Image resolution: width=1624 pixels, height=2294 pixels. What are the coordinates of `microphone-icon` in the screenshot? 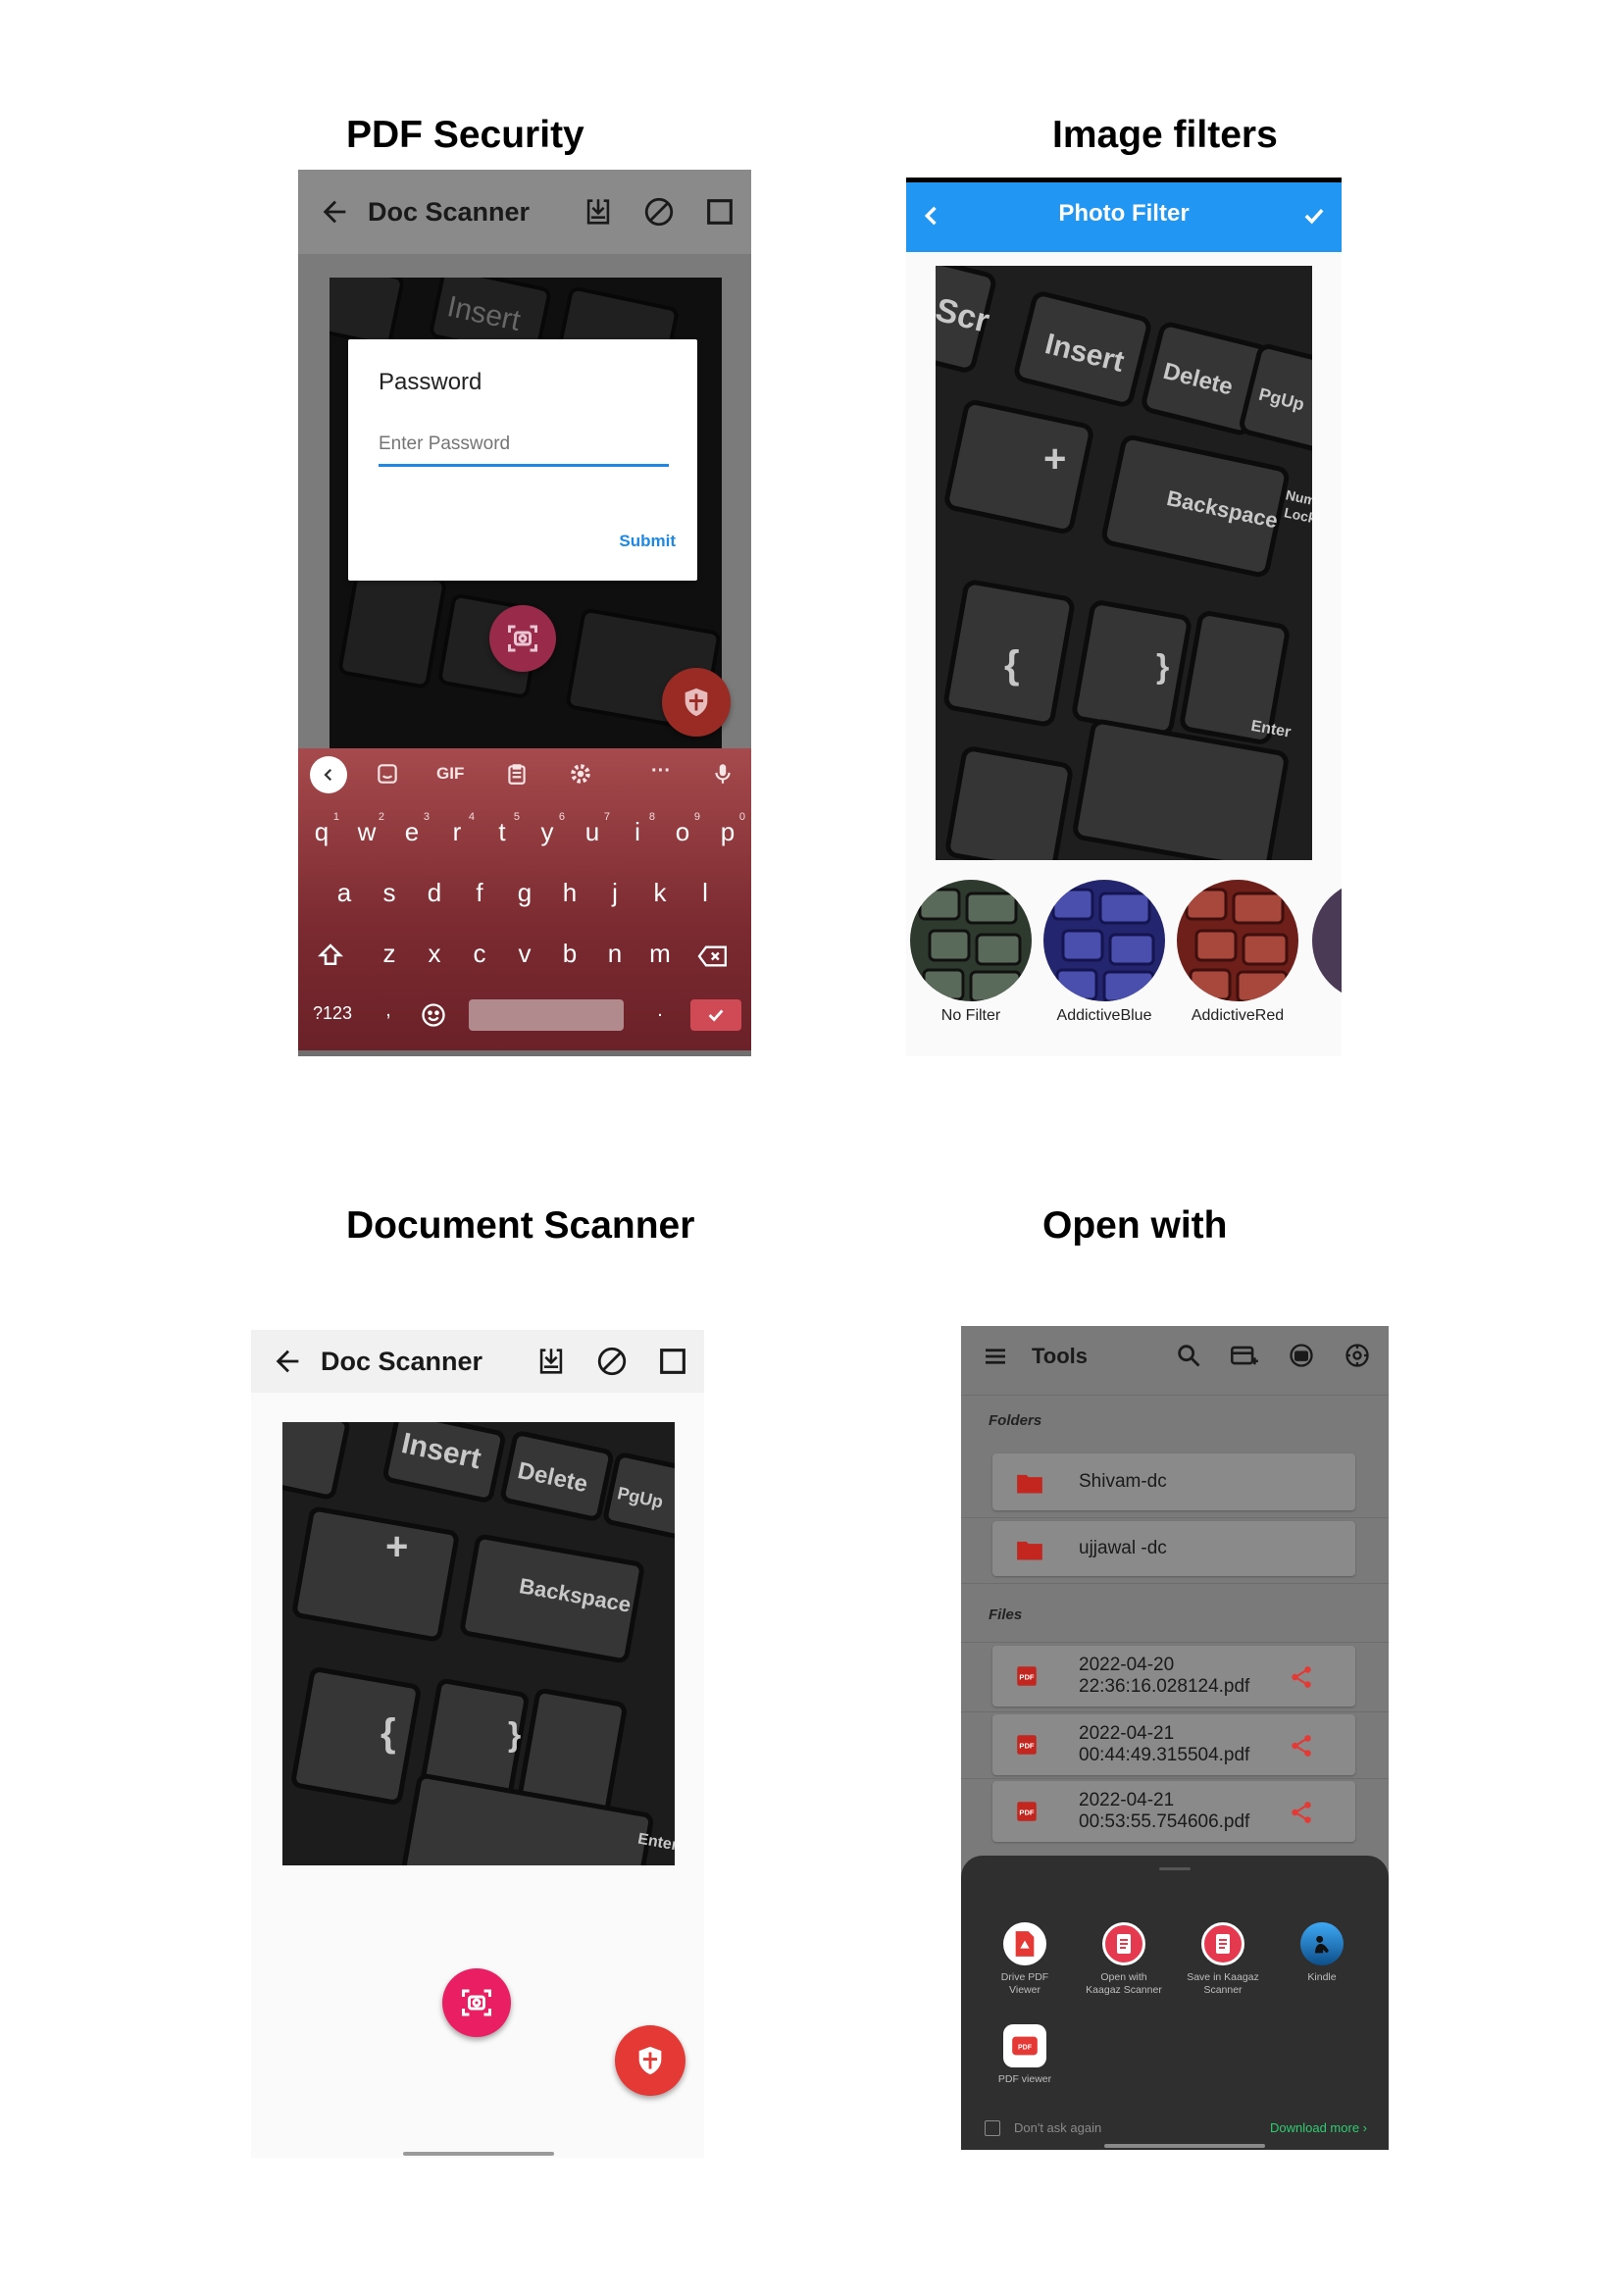 It's located at (723, 774).